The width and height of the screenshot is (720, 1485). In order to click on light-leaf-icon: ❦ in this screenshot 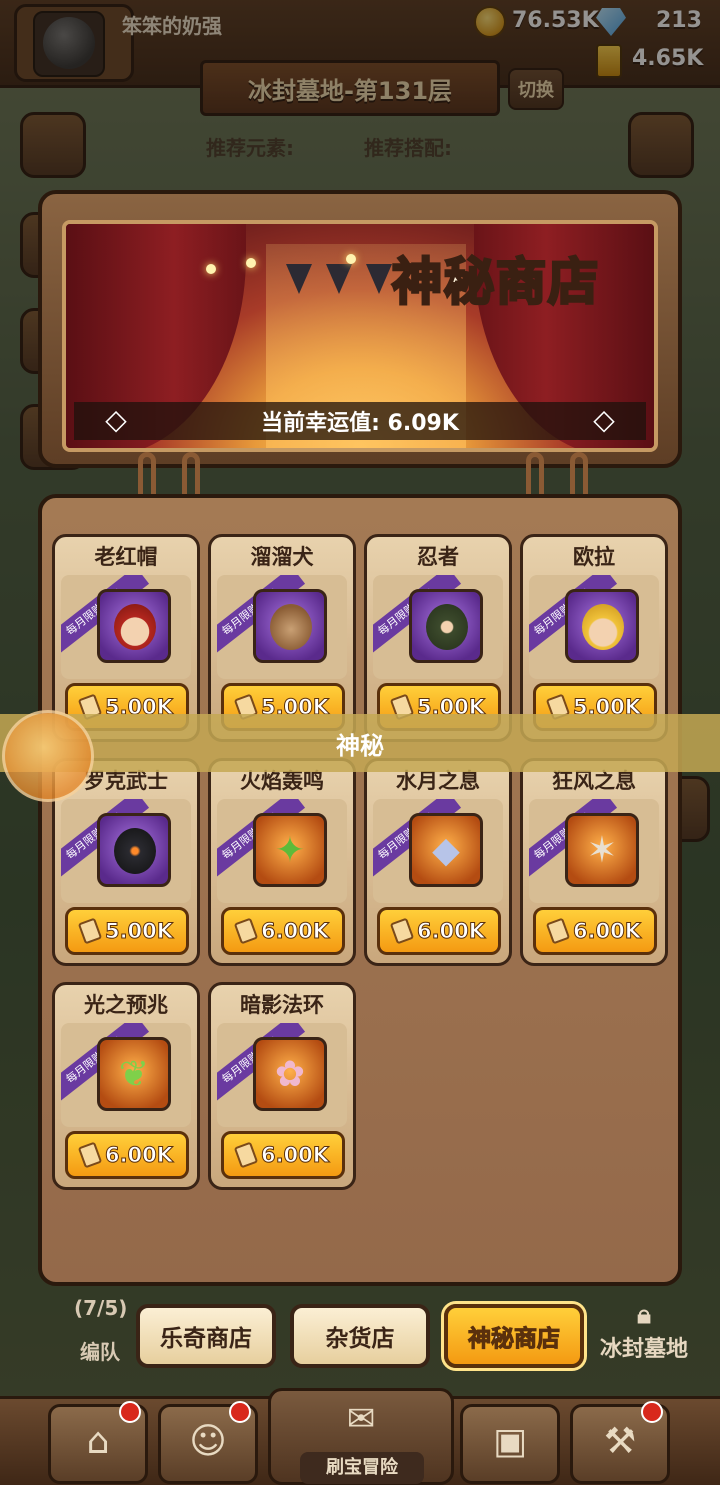, I will do `click(134, 1074)`.